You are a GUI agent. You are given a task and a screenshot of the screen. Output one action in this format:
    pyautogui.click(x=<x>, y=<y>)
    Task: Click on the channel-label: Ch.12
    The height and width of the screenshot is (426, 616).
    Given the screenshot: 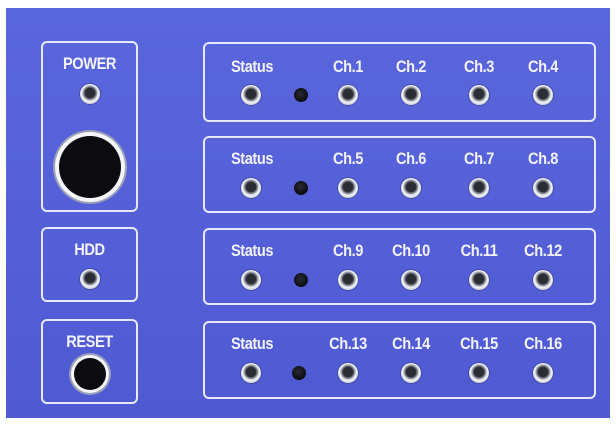 What is the action you would take?
    pyautogui.click(x=543, y=250)
    